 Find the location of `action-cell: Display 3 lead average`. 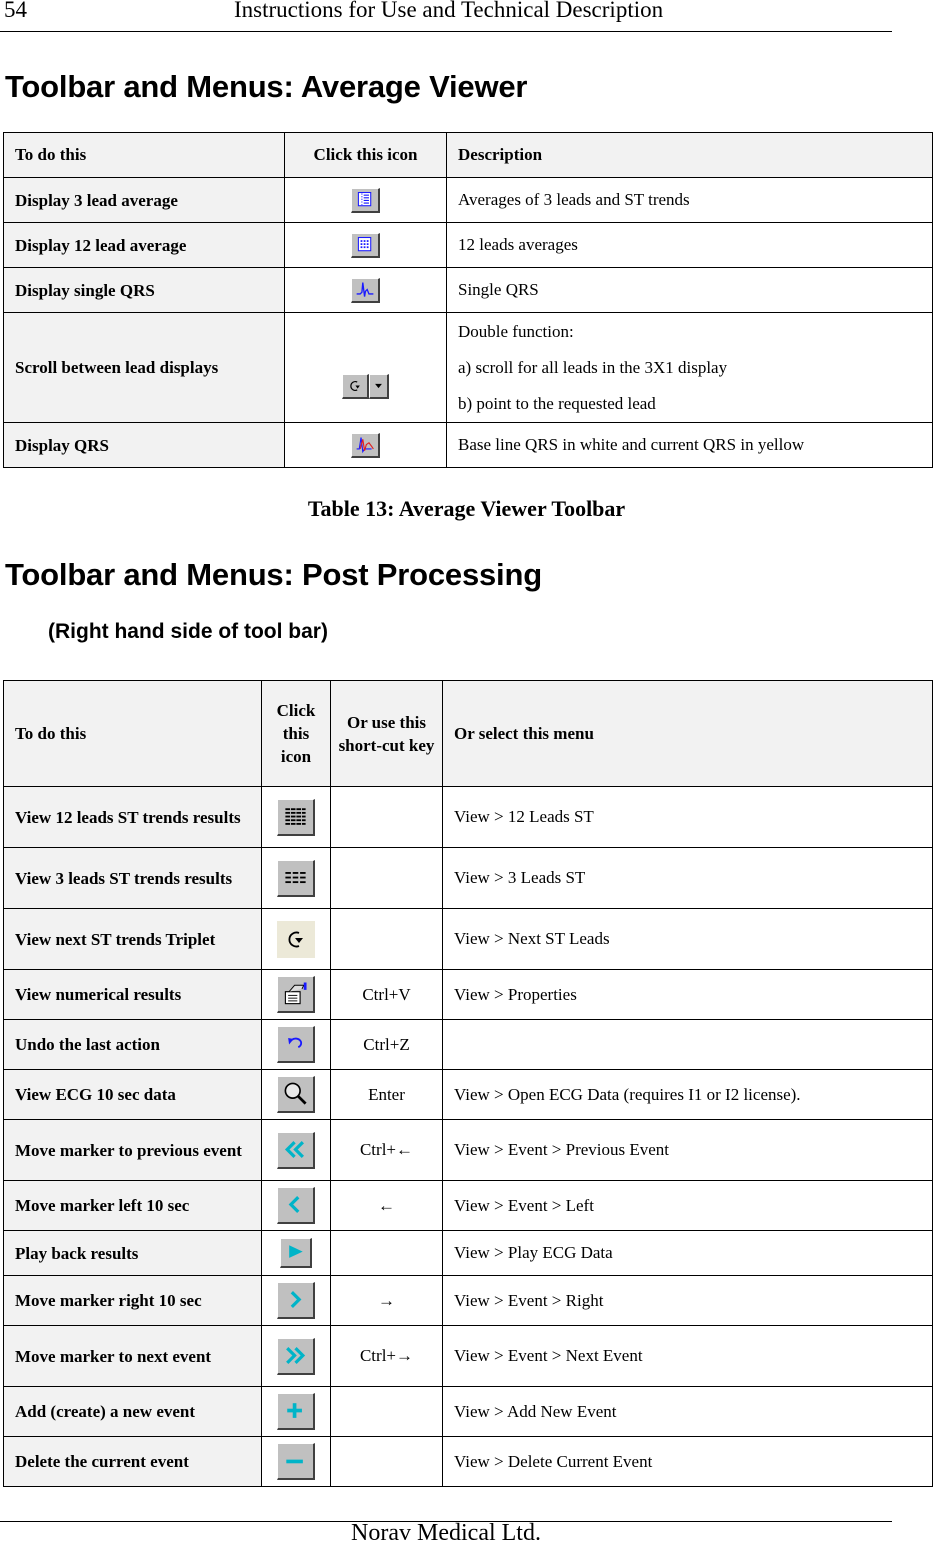

action-cell: Display 3 lead average is located at coordinates (144, 200).